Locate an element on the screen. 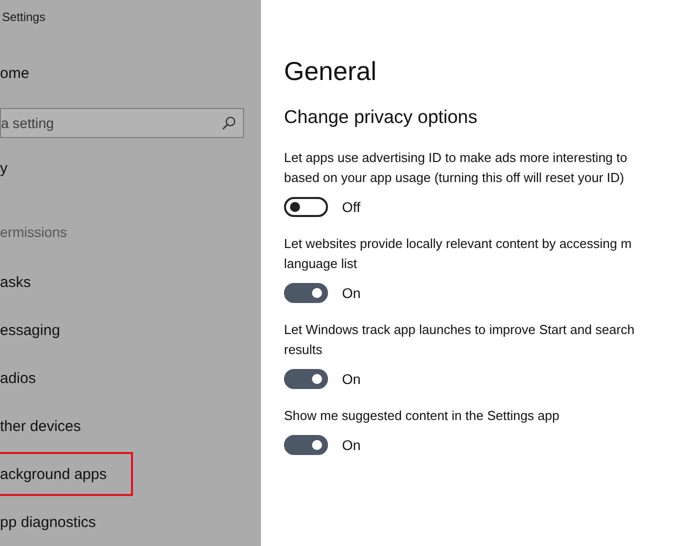 The height and width of the screenshot is (546, 682). nav-item: adios is located at coordinates (18, 378).